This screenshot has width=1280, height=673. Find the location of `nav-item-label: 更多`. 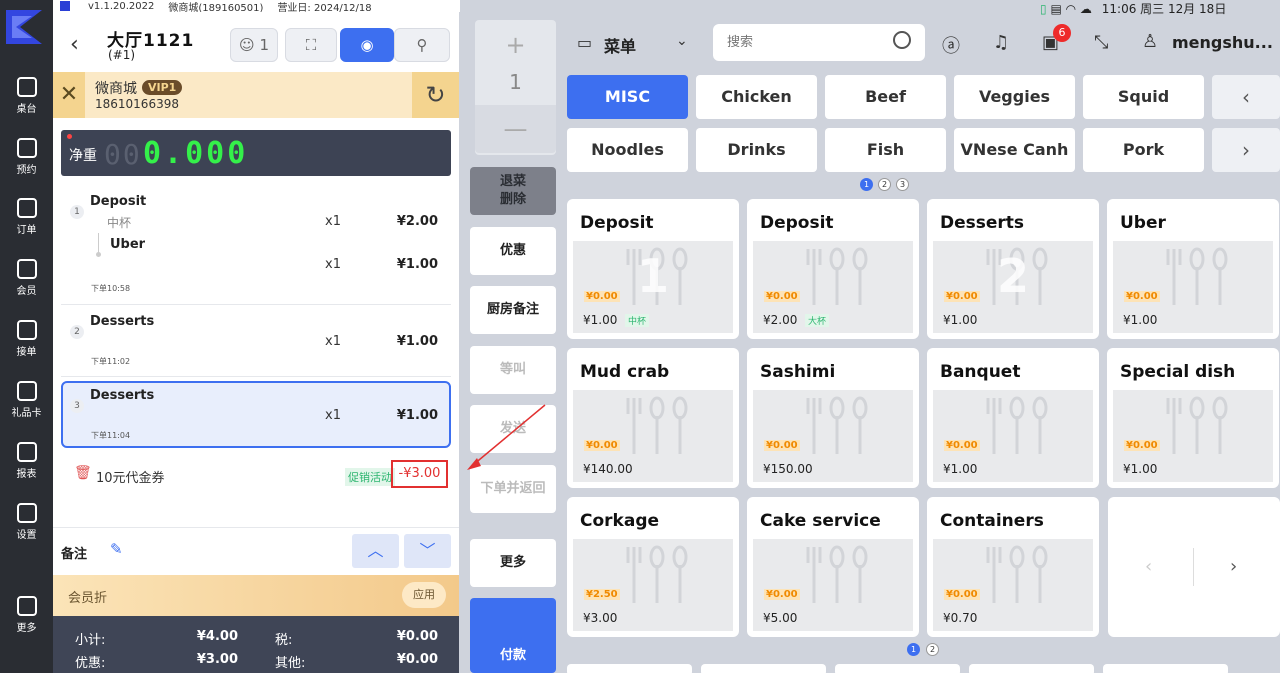

nav-item-label: 更多 is located at coordinates (26, 628).